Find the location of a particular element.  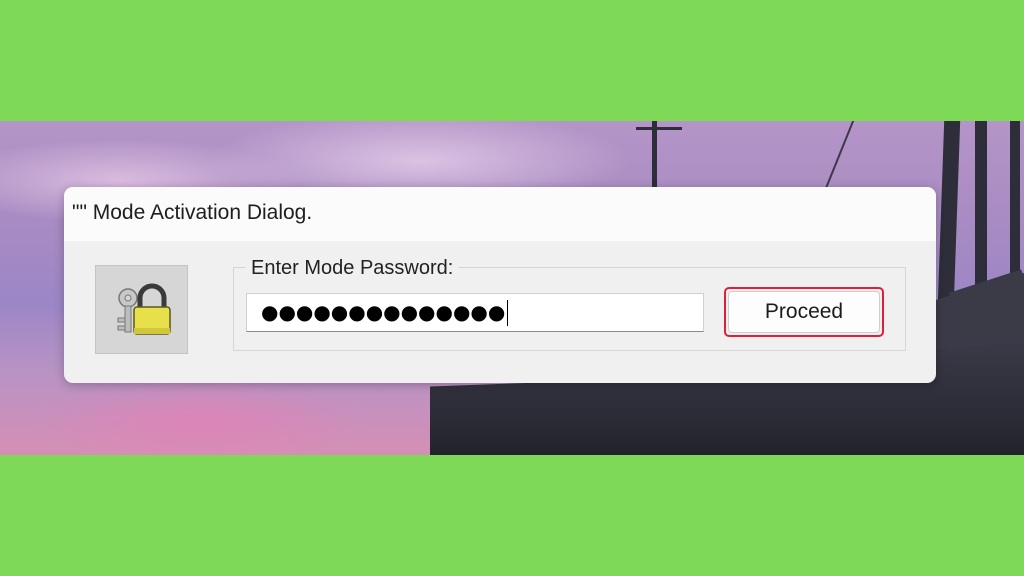

padlock-keys-icon is located at coordinates (141, 309).